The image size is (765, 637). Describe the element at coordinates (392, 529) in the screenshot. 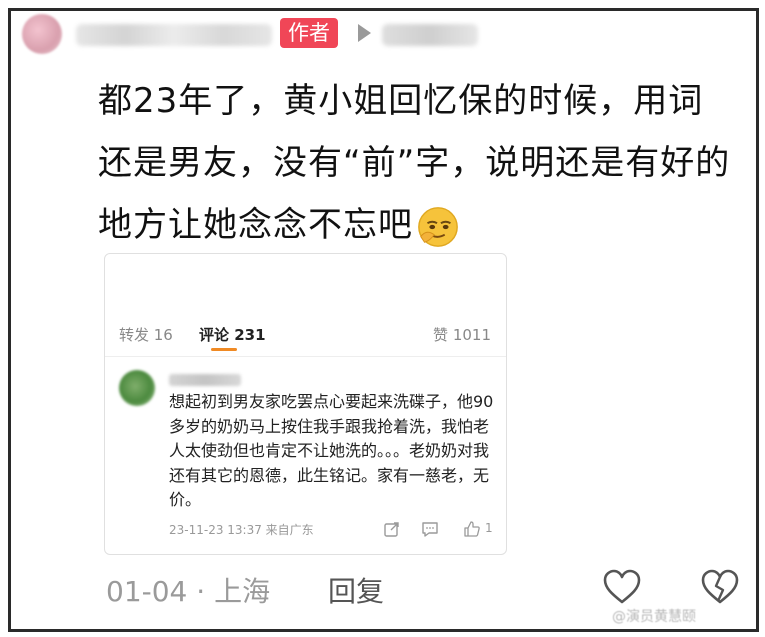

I see `share-icon` at that location.